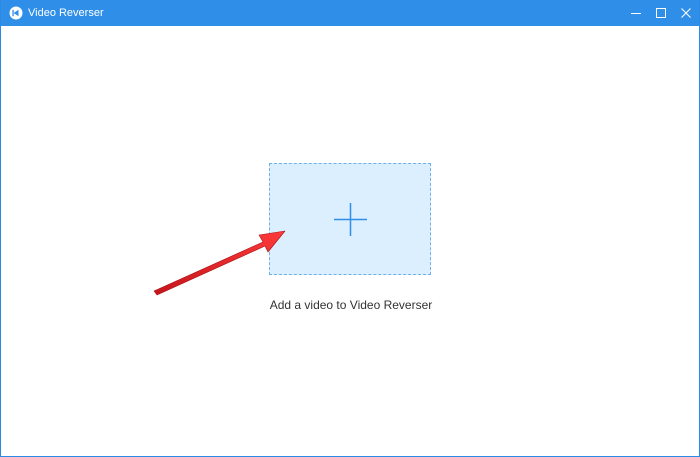 Image resolution: width=700 pixels, height=457 pixels. I want to click on close-icon, so click(686, 13).